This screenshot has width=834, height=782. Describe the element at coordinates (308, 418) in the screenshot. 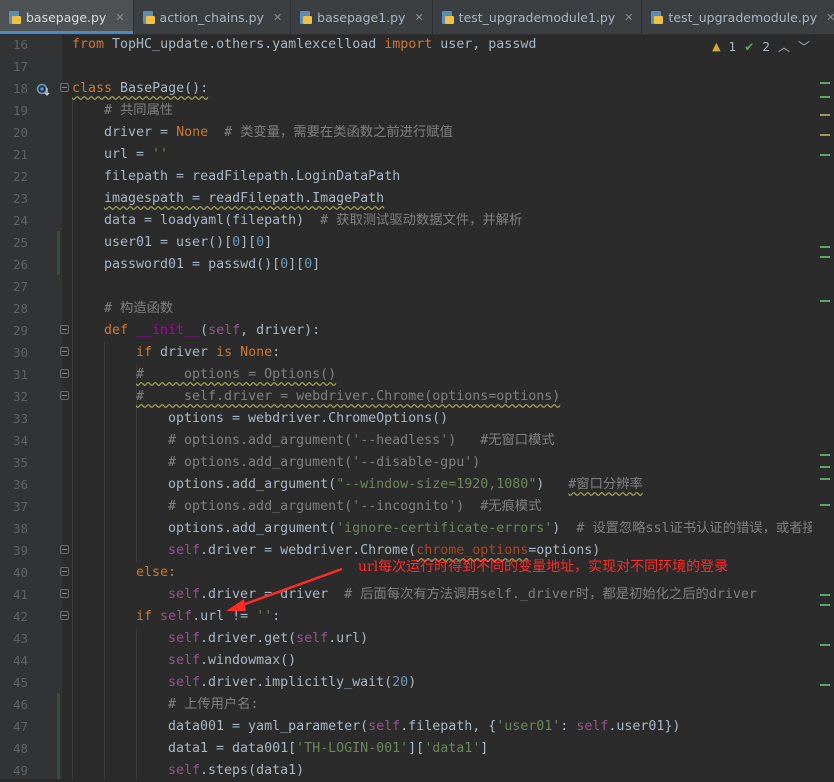

I see `code-line-33: options = webdriver.ChromeOptions()` at that location.